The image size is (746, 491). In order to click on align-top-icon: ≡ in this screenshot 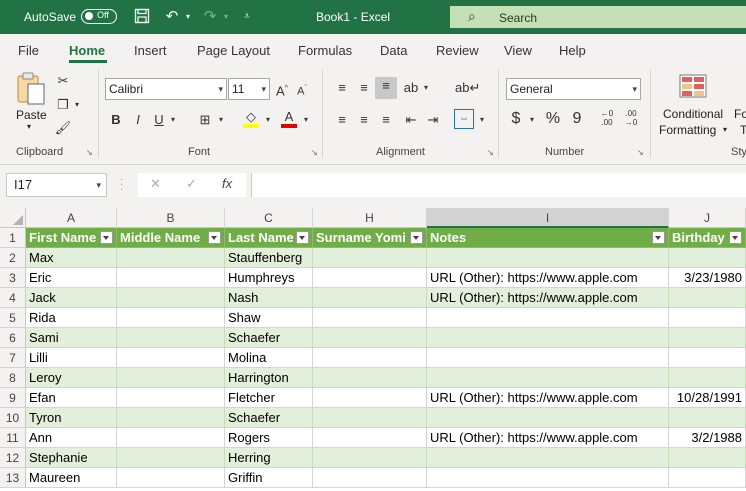, I will do `click(342, 88)`.